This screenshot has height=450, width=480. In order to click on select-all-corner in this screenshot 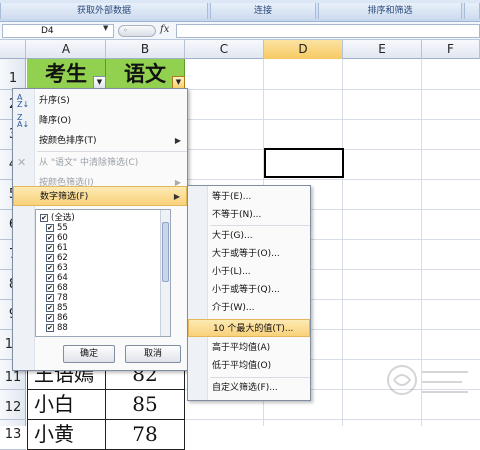, I will do `click(13, 49)`.